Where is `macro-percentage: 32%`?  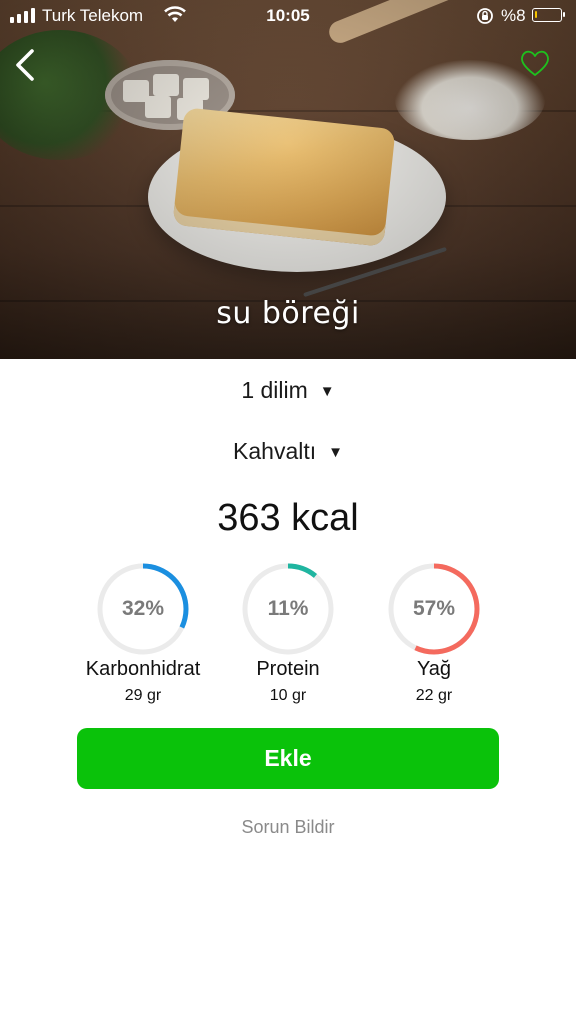
macro-percentage: 32% is located at coordinates (143, 608).